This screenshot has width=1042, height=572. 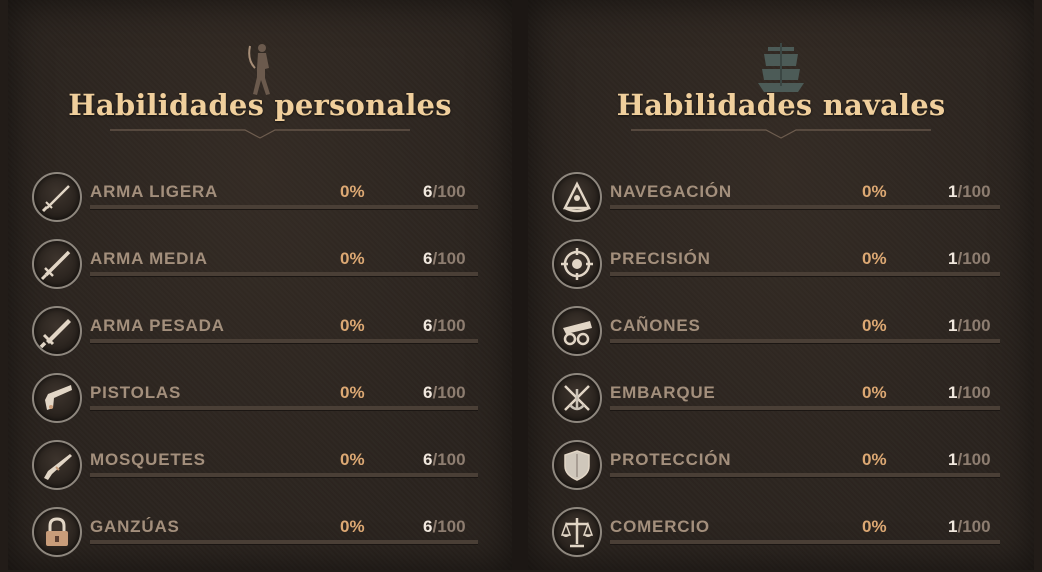 I want to click on heavy-sword-icon, so click(x=57, y=331).